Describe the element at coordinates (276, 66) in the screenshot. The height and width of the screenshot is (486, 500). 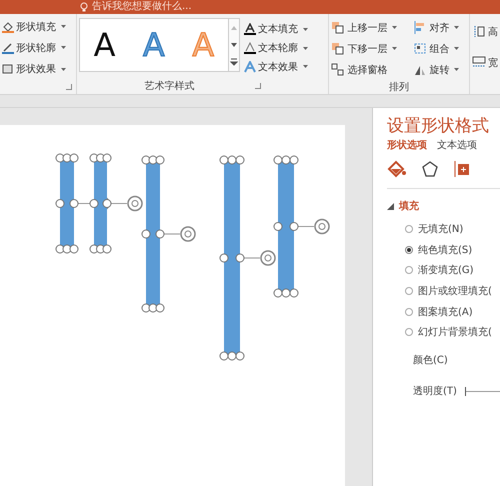
I see `text-effect-button: 文本效果` at that location.